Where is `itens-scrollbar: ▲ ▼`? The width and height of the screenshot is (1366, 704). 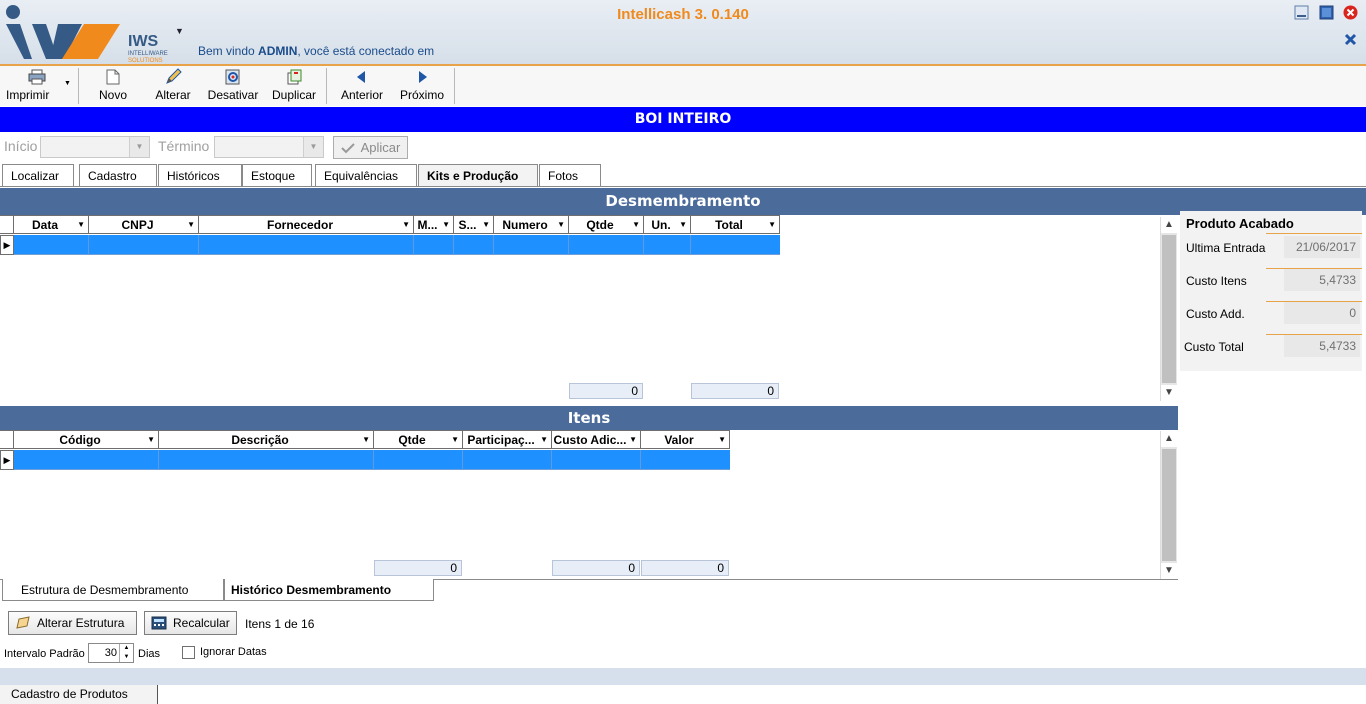
itens-scrollbar: ▲ ▼ is located at coordinates (1168, 505).